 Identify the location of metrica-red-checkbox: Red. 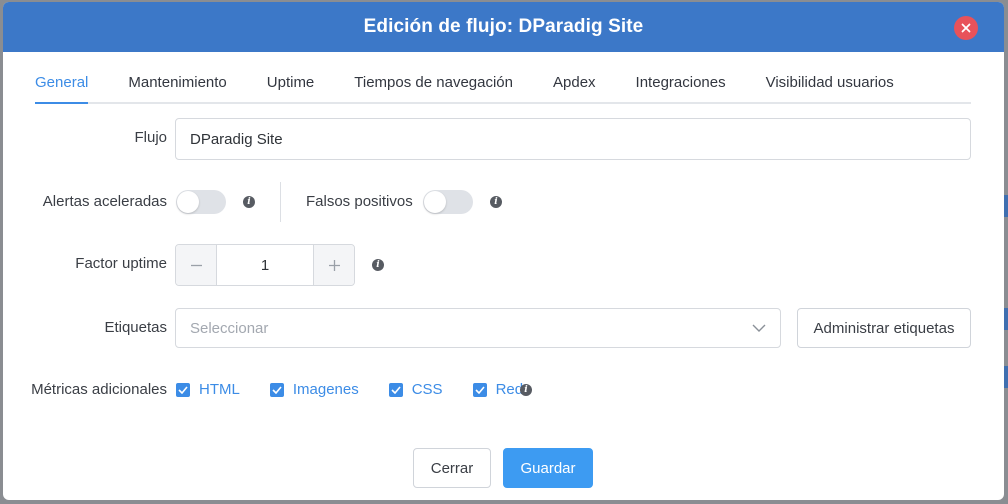
(498, 389).